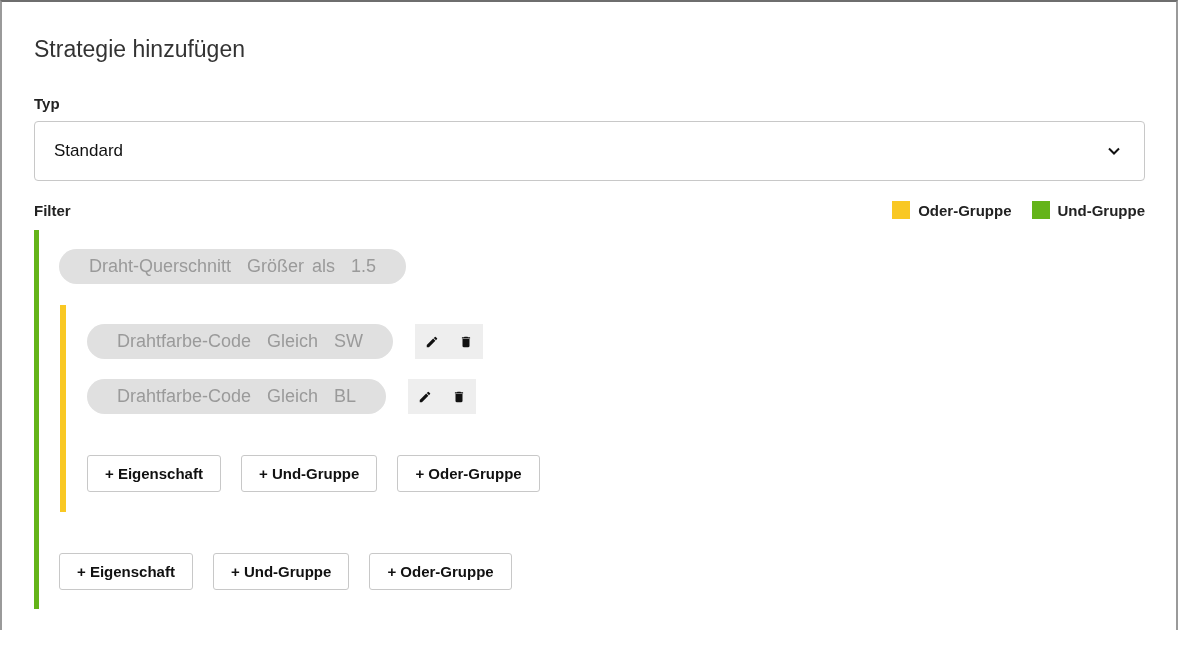 The height and width of the screenshot is (664, 1180). Describe the element at coordinates (47, 103) in the screenshot. I see `type-label: Typ` at that location.